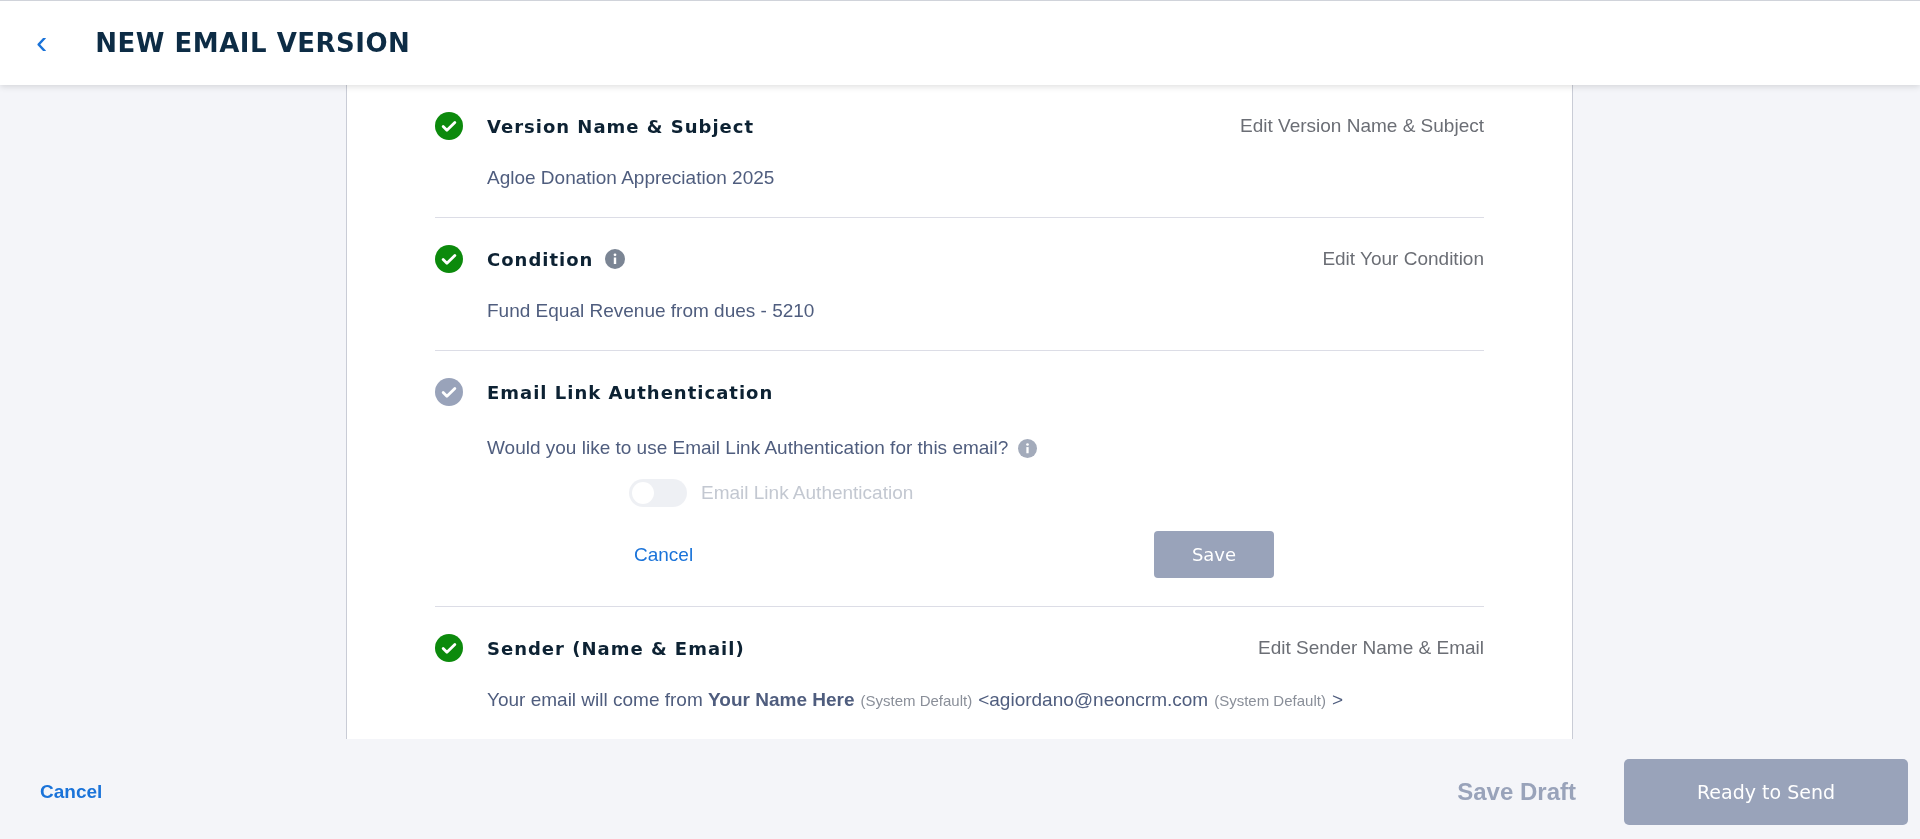 This screenshot has height=839, width=1920. I want to click on section-title: Email Link Authentication, so click(630, 392).